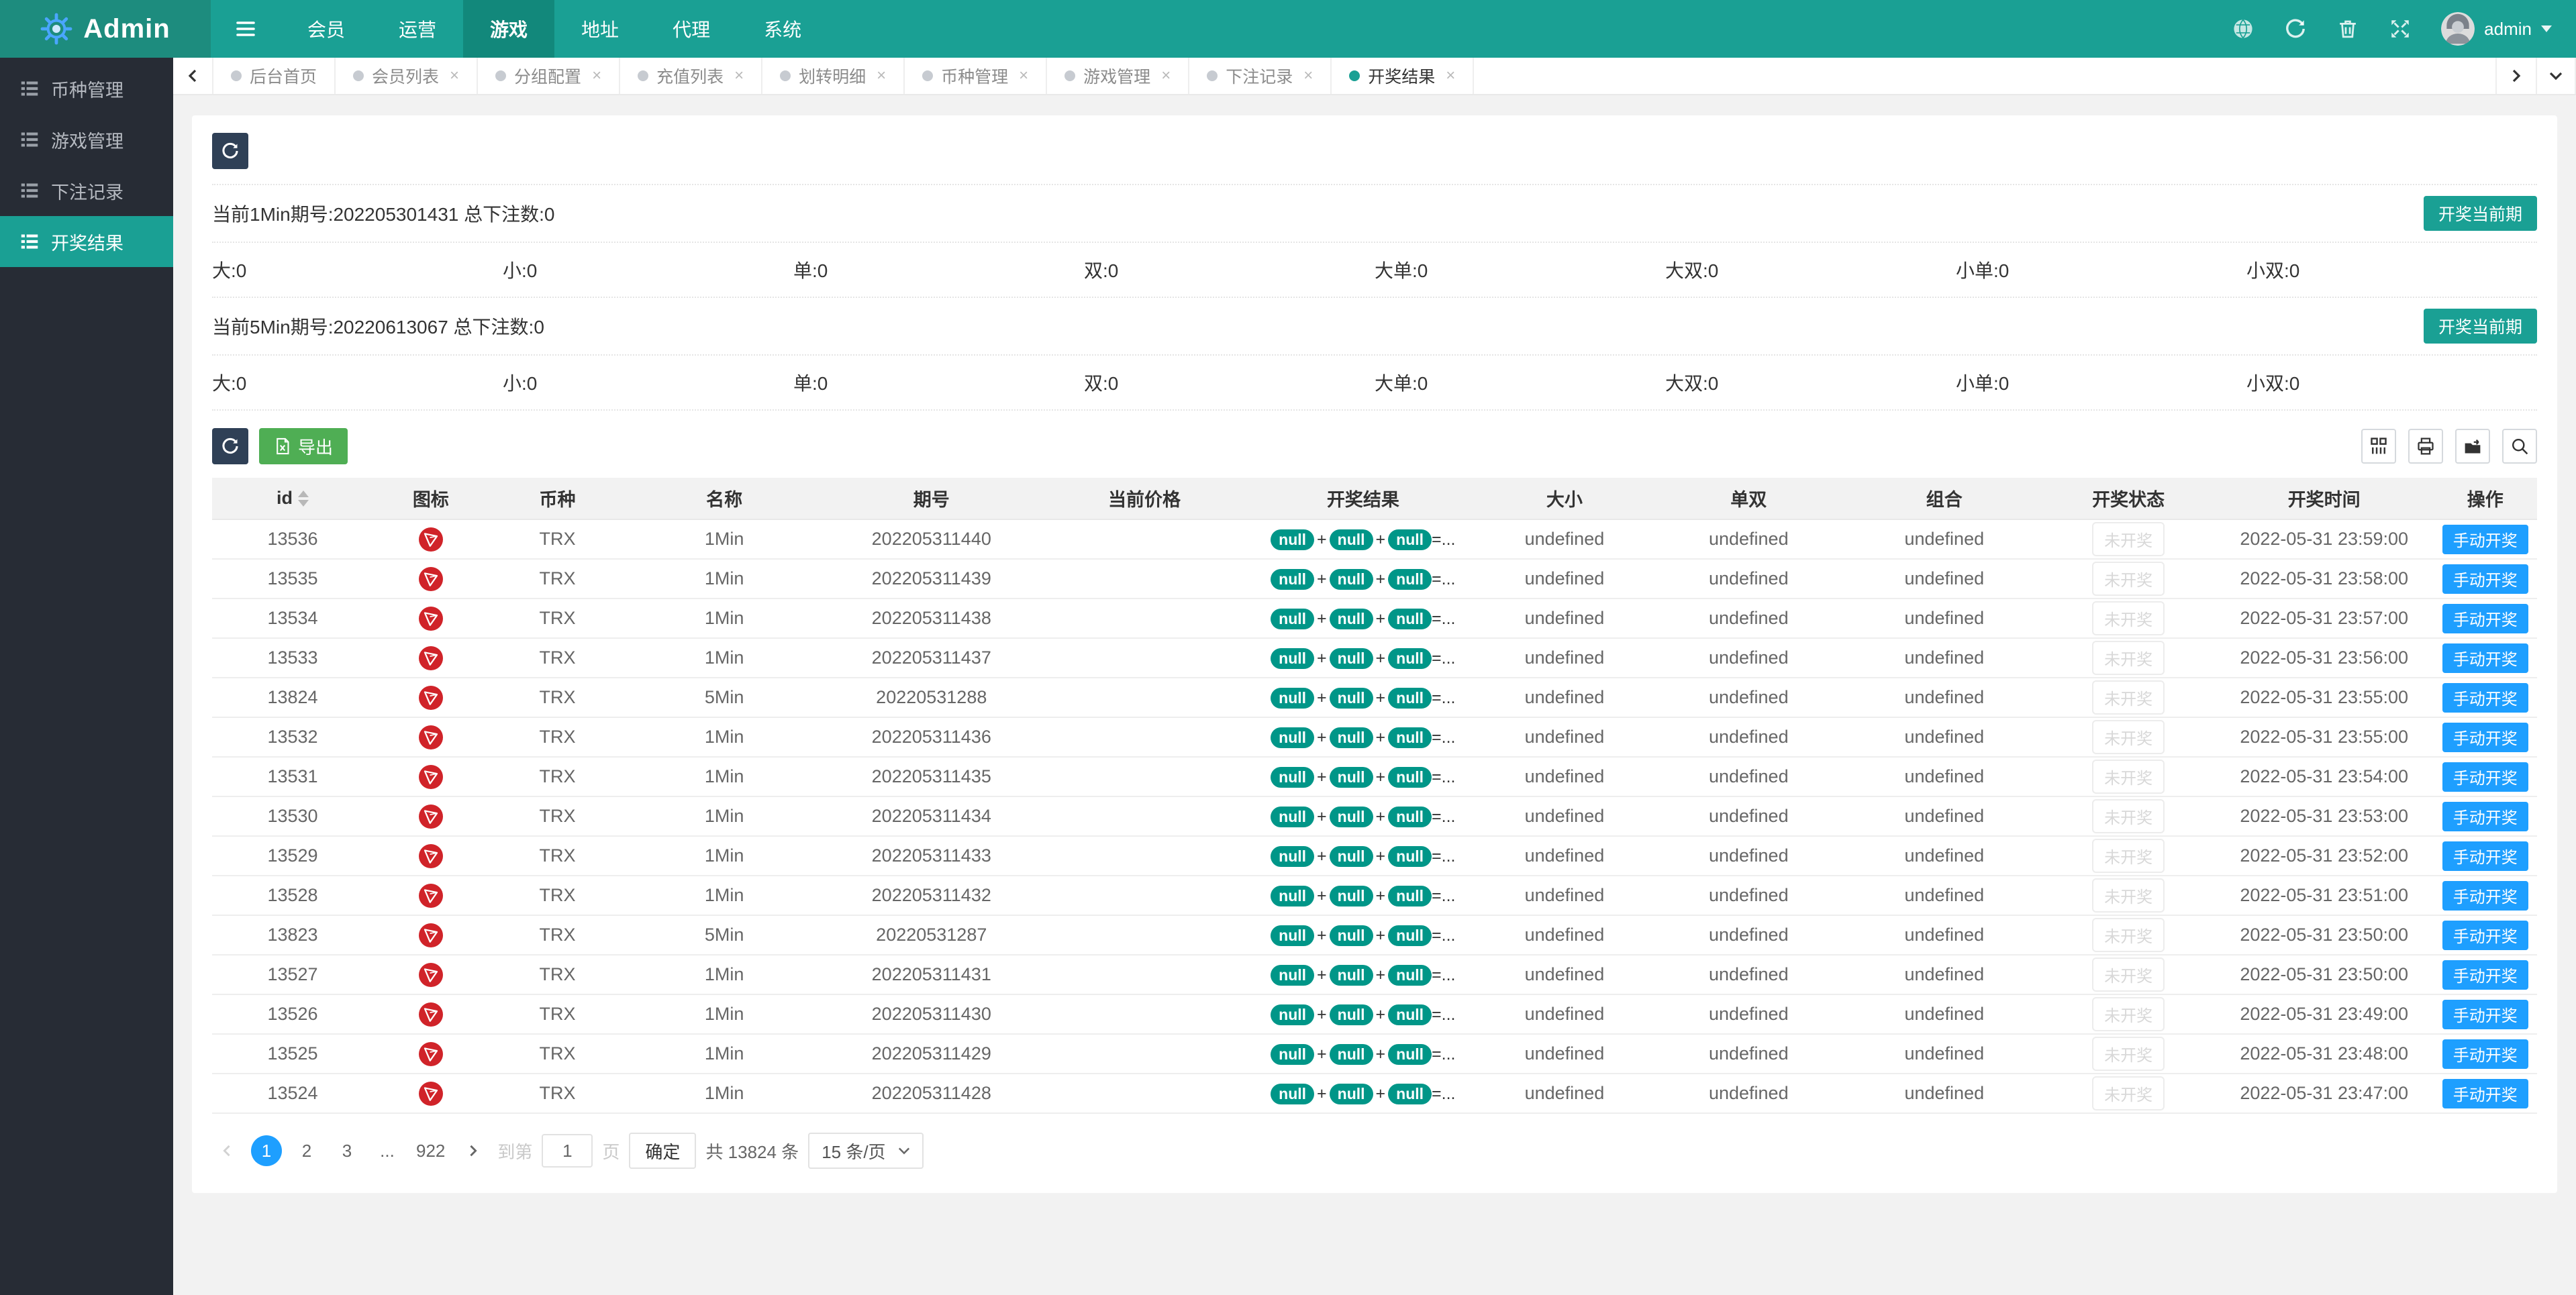 The width and height of the screenshot is (2576, 1295). What do you see at coordinates (691, 76) in the screenshot?
I see `tab: 充值列表 ×` at bounding box center [691, 76].